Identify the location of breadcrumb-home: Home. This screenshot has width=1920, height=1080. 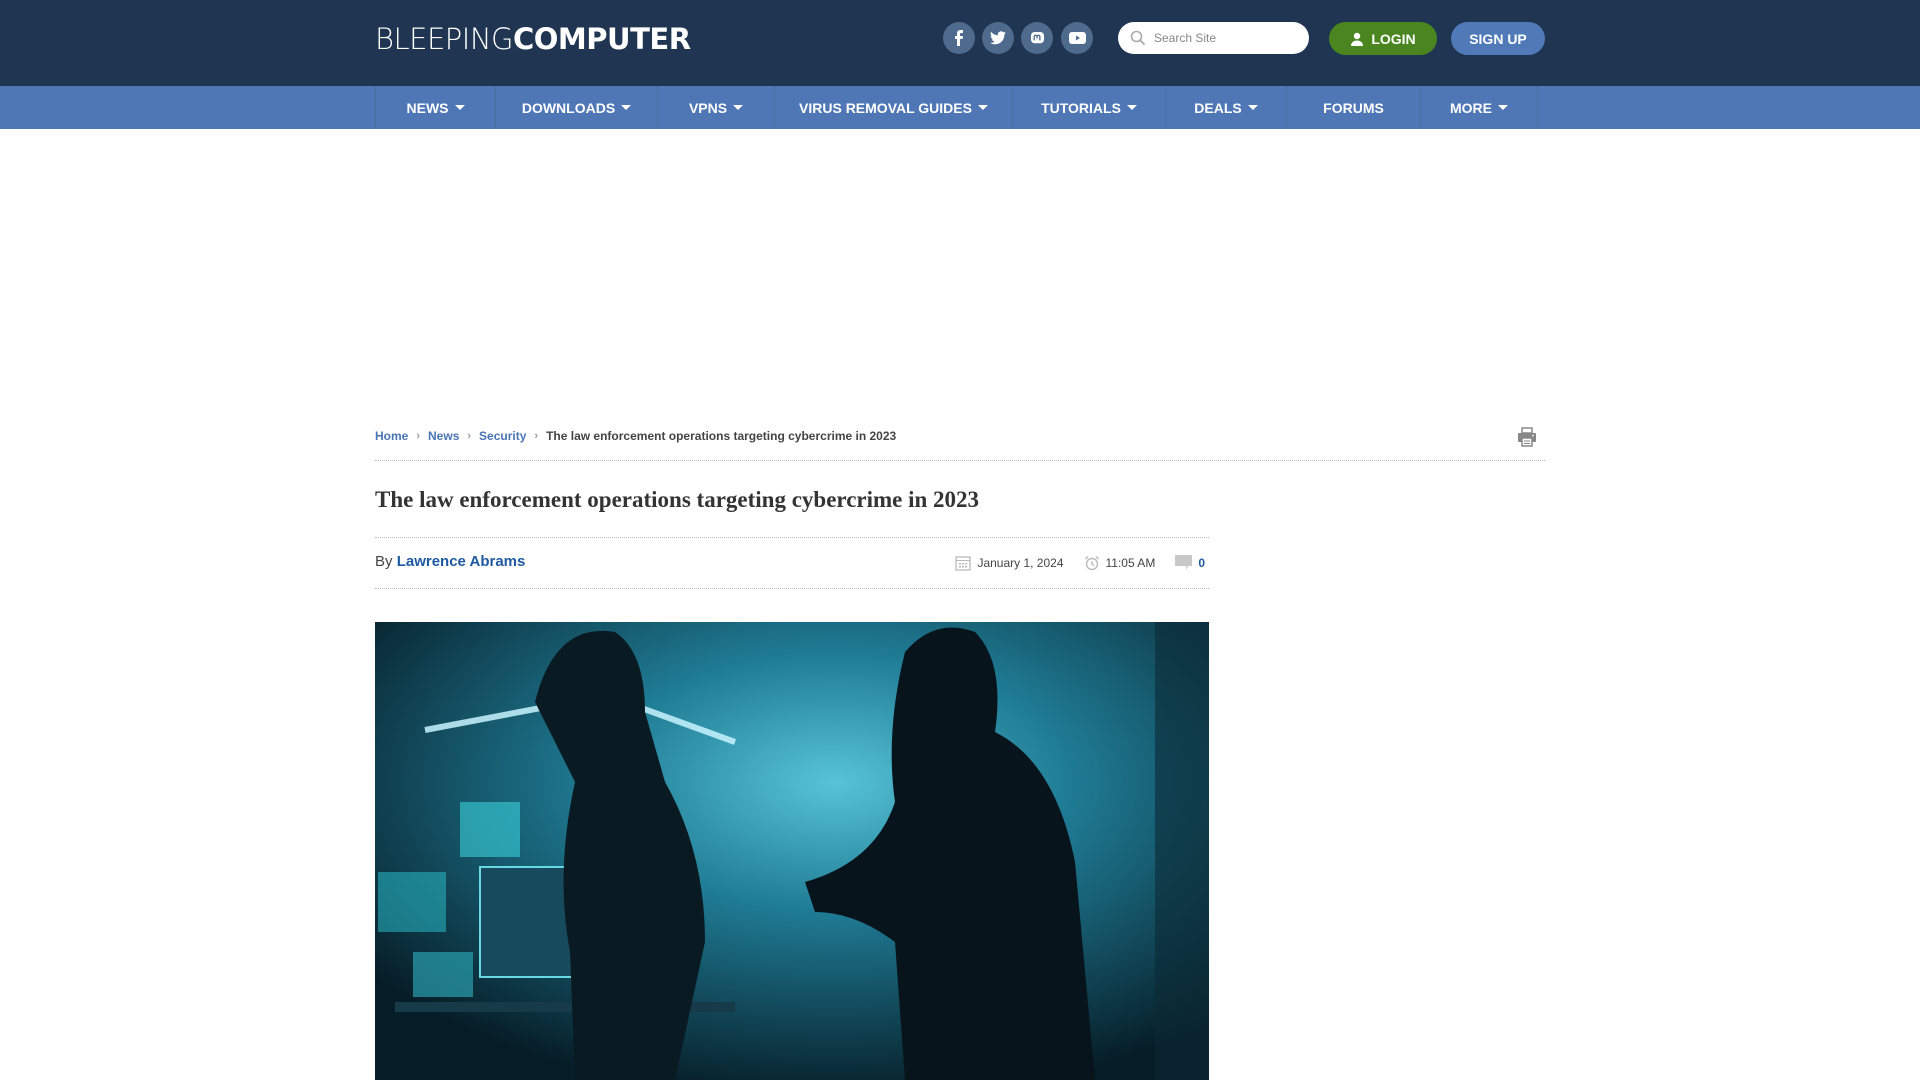
(391, 436).